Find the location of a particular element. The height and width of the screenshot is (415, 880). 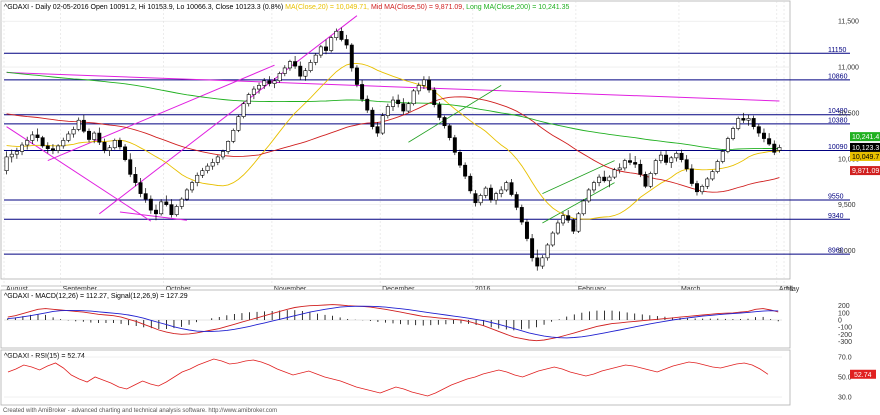

ma20-label: MA(Close,20) = 10,049.71, is located at coordinates (328, 7).